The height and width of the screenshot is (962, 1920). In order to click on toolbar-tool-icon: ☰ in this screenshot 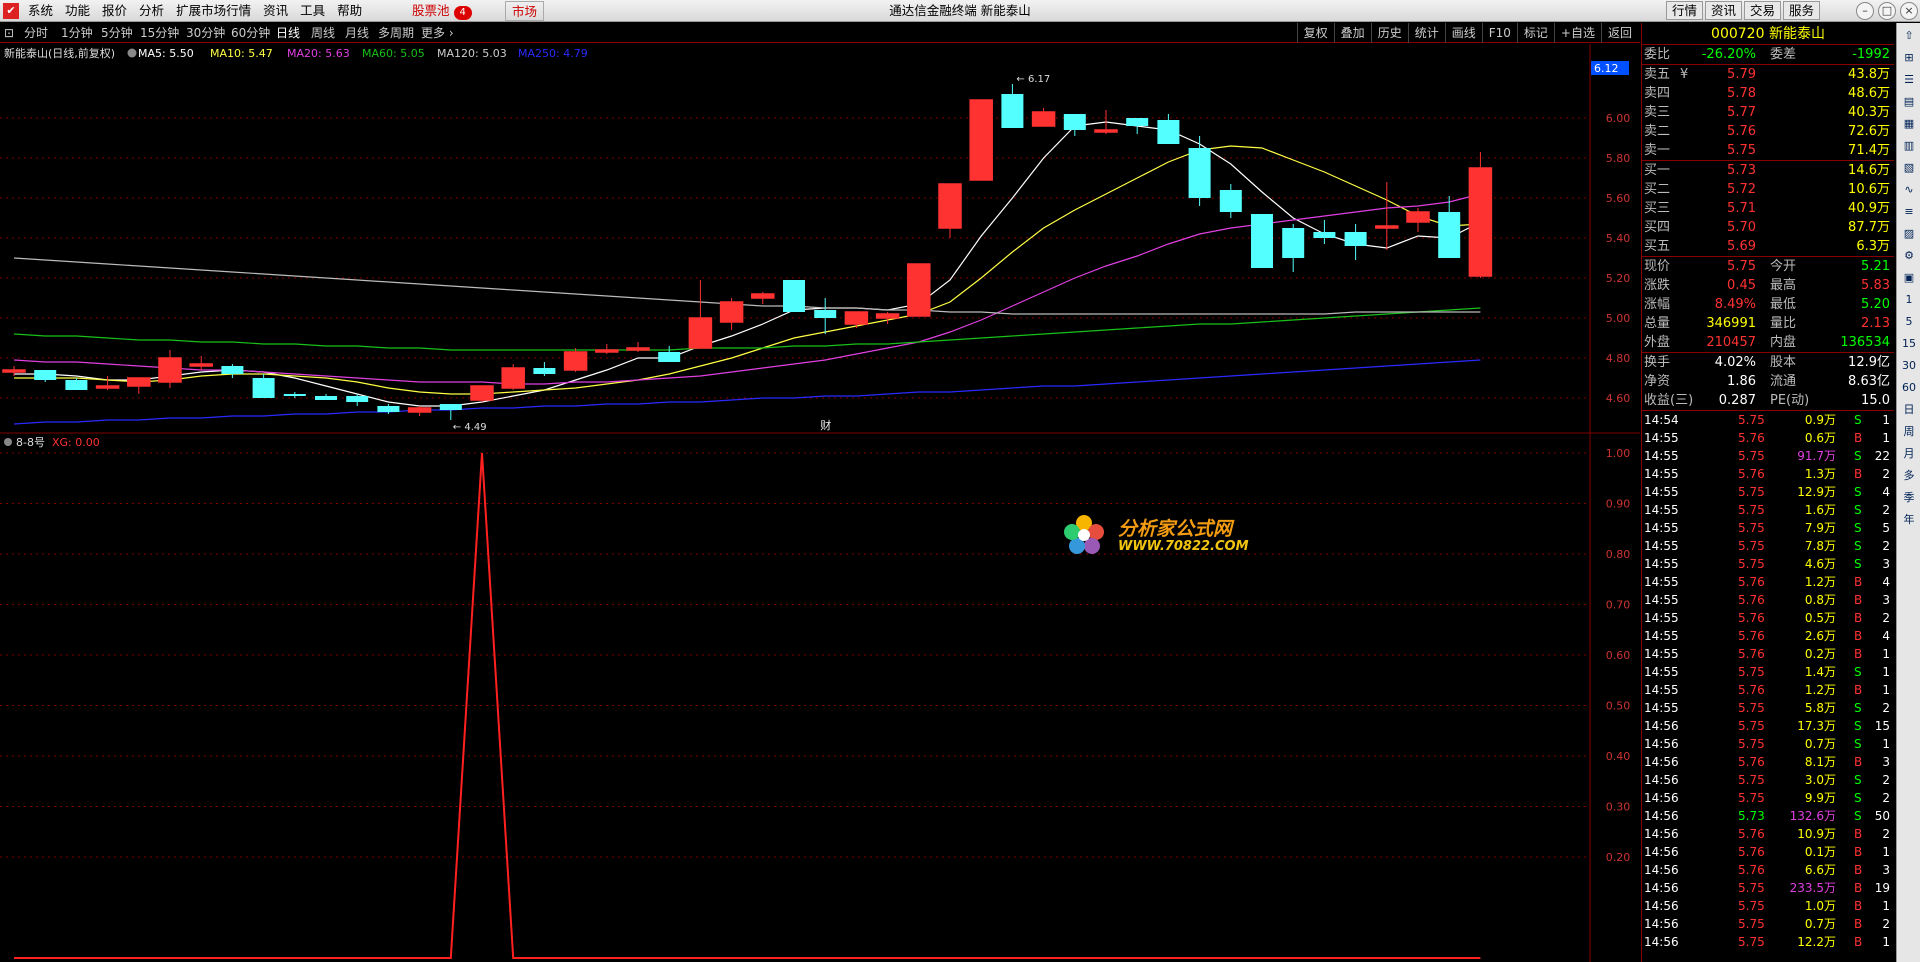, I will do `click(1909, 80)`.